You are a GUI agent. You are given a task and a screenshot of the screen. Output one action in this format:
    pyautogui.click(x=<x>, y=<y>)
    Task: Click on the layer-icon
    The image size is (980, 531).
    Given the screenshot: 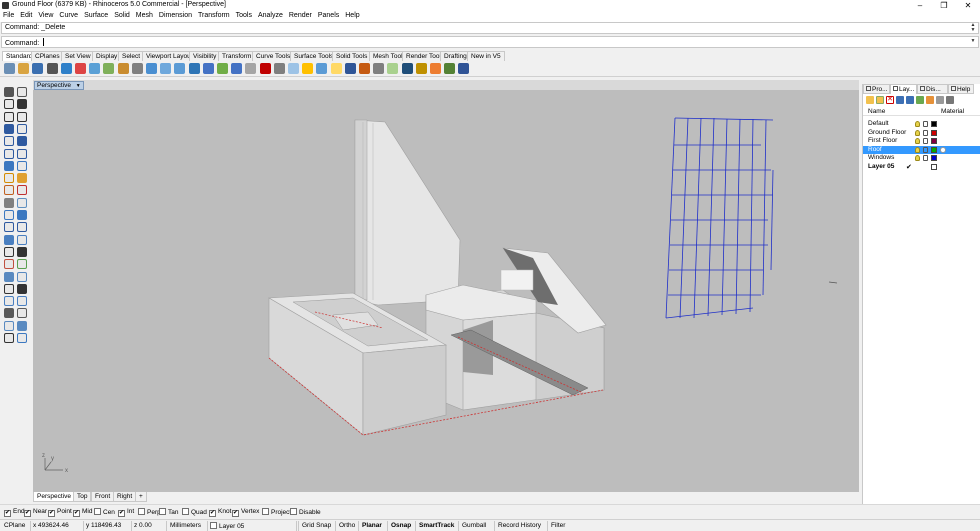 What is the action you would take?
    pyautogui.click(x=322, y=68)
    